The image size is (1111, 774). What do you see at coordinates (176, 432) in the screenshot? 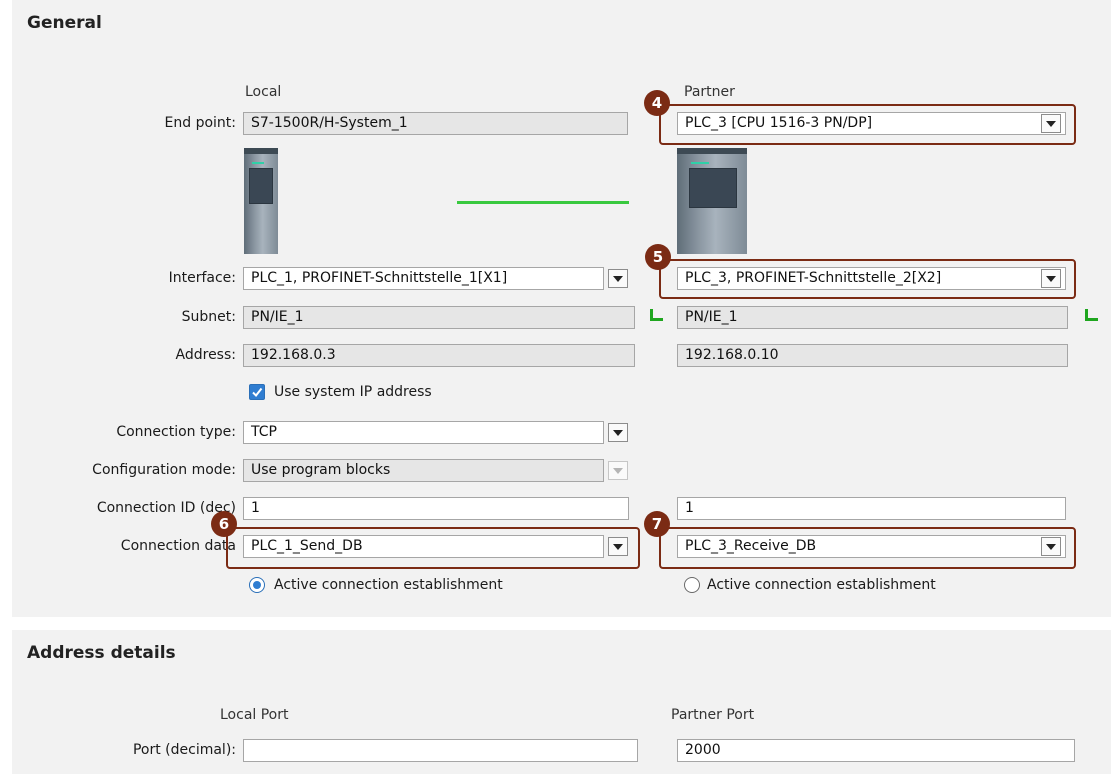
I see `connection-type-label: Connection type:` at bounding box center [176, 432].